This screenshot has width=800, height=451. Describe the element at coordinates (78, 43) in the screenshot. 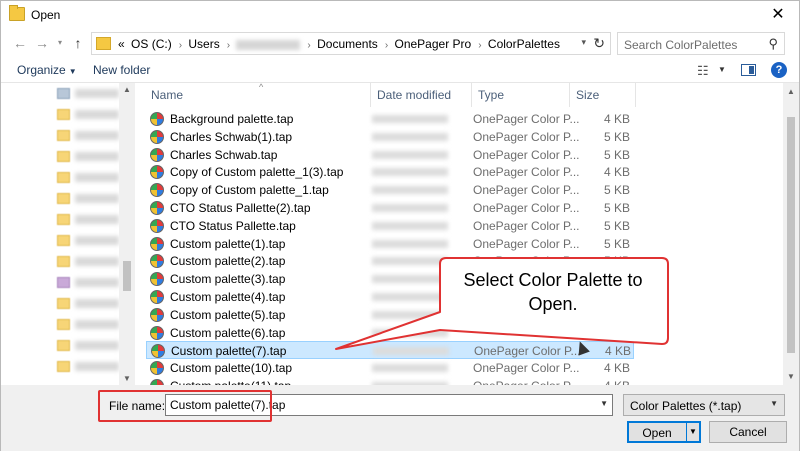

I see `up-arrow-icon: ↑` at that location.